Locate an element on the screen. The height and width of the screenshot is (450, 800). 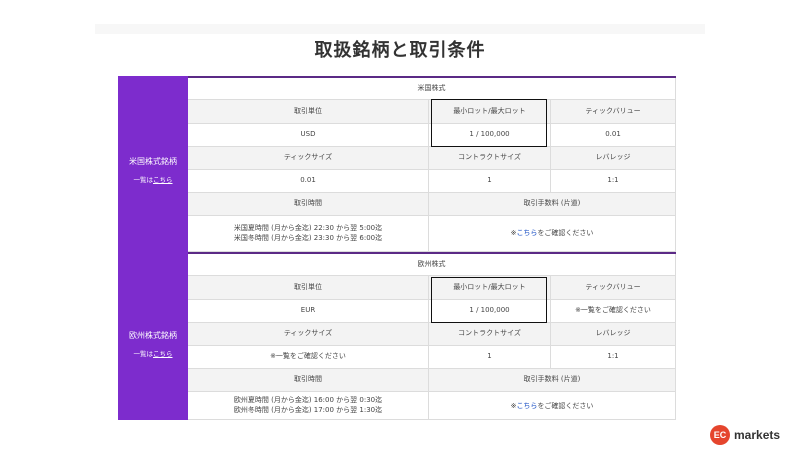
us-stocks-side-name: 米国株式銘柄 is located at coordinates (153, 161).